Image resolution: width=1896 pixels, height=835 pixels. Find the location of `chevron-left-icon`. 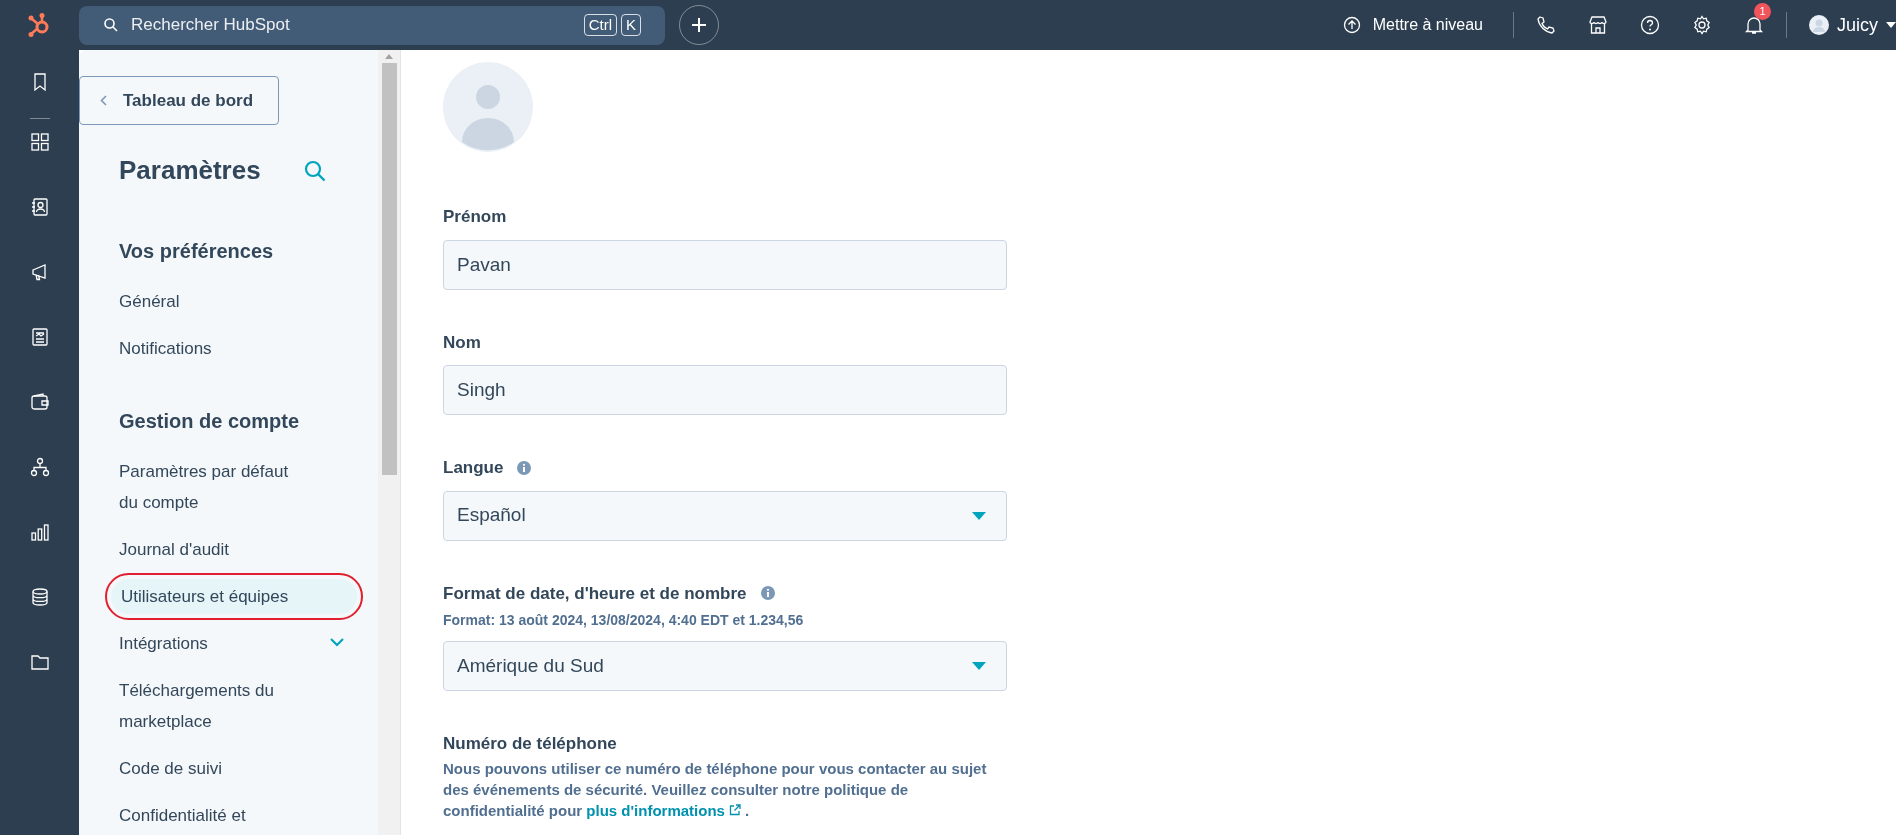

chevron-left-icon is located at coordinates (103, 100).